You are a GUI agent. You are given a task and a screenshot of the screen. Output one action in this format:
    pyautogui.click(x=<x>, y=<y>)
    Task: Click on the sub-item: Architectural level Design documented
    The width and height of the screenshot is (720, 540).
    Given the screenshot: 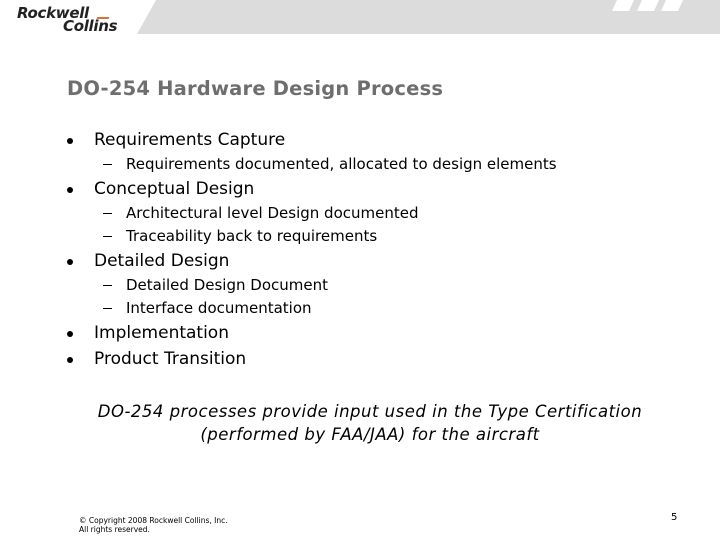 What is the action you would take?
    pyautogui.click(x=272, y=213)
    